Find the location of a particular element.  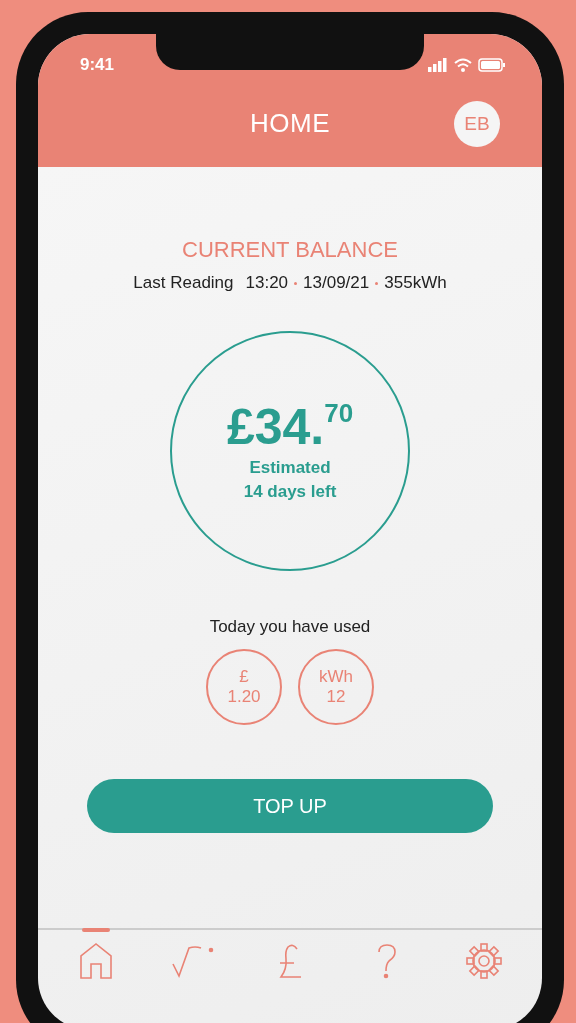

usage-heading: Today you have used is located at coordinates (290, 627).